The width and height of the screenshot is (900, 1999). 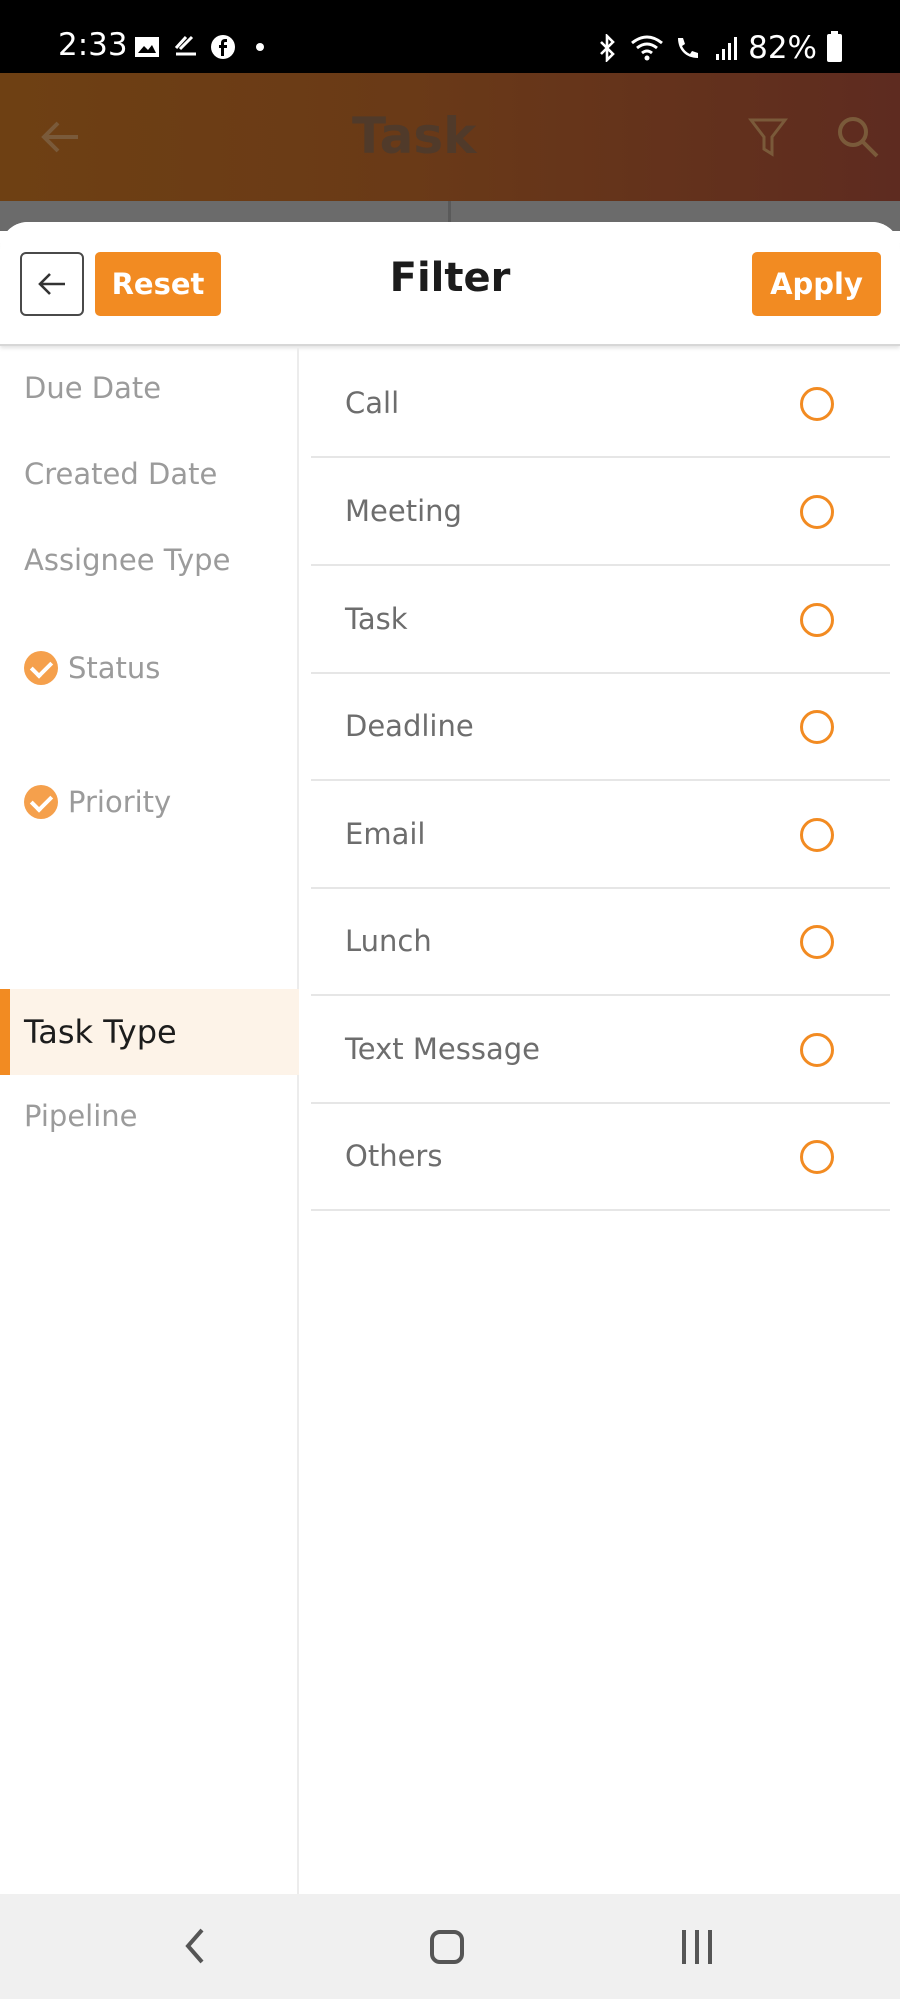 What do you see at coordinates (121, 474) in the screenshot?
I see `category-label: Created Date` at bounding box center [121, 474].